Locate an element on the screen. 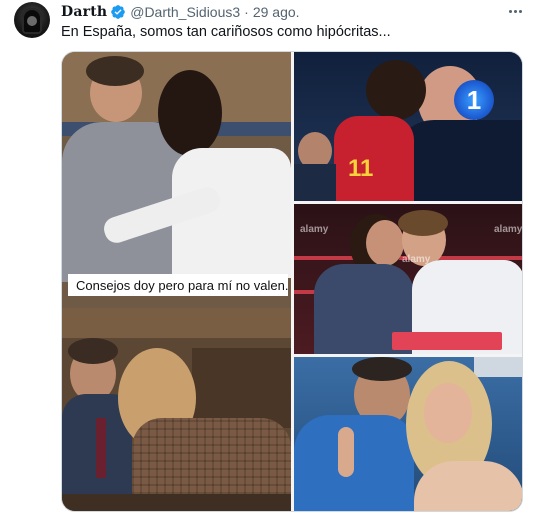 The height and width of the screenshot is (518, 538). user-handle: @Darth_Sidious3 is located at coordinates (185, 12).